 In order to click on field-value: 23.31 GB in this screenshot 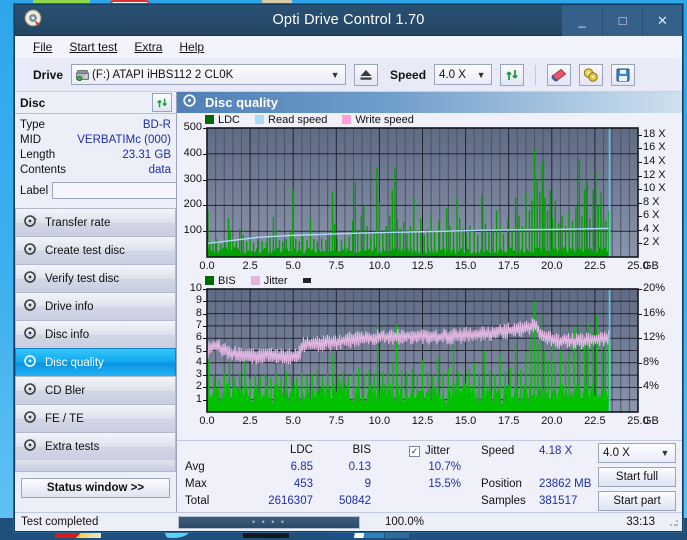, I will do `click(146, 155)`.